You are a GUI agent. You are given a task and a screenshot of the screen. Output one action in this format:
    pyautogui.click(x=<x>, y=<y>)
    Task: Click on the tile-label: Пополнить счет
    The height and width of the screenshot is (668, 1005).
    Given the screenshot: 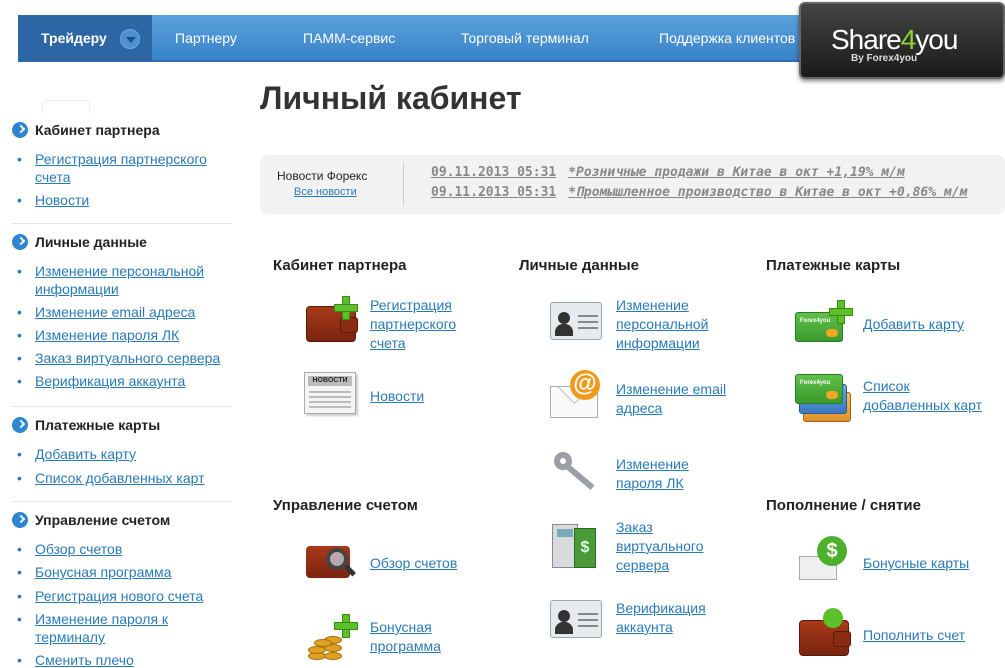 What is the action you would take?
    pyautogui.click(x=914, y=635)
    